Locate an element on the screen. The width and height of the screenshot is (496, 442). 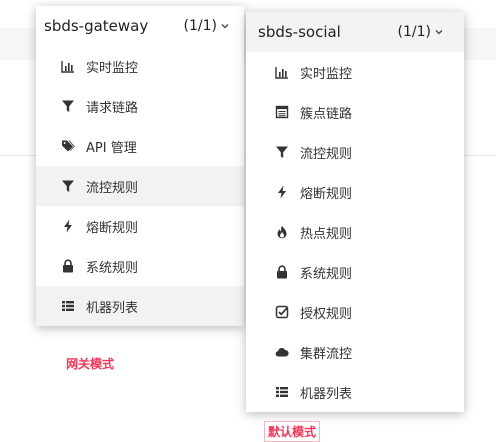
social-item-cluster-point-chain: 簇点链路 is located at coordinates (355, 112).